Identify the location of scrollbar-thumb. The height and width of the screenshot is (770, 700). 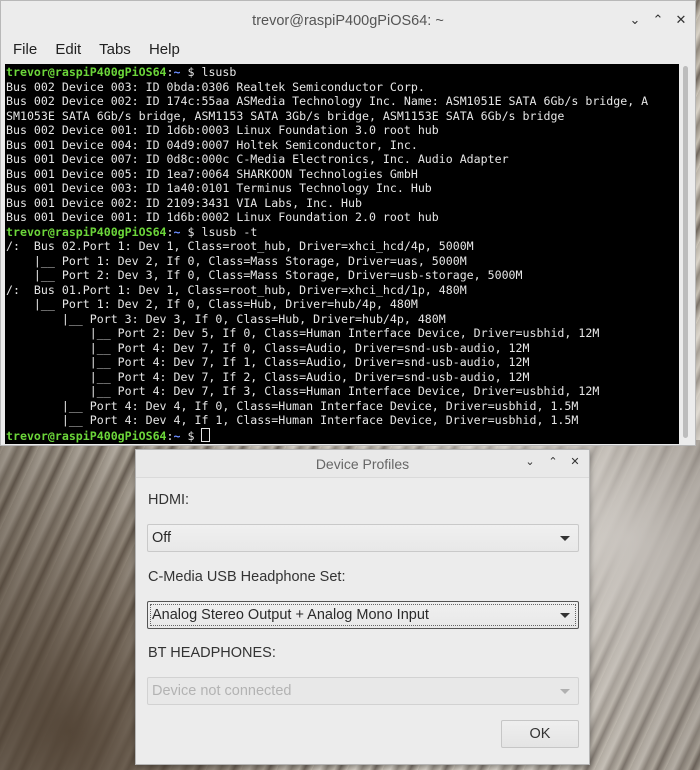
(685, 252).